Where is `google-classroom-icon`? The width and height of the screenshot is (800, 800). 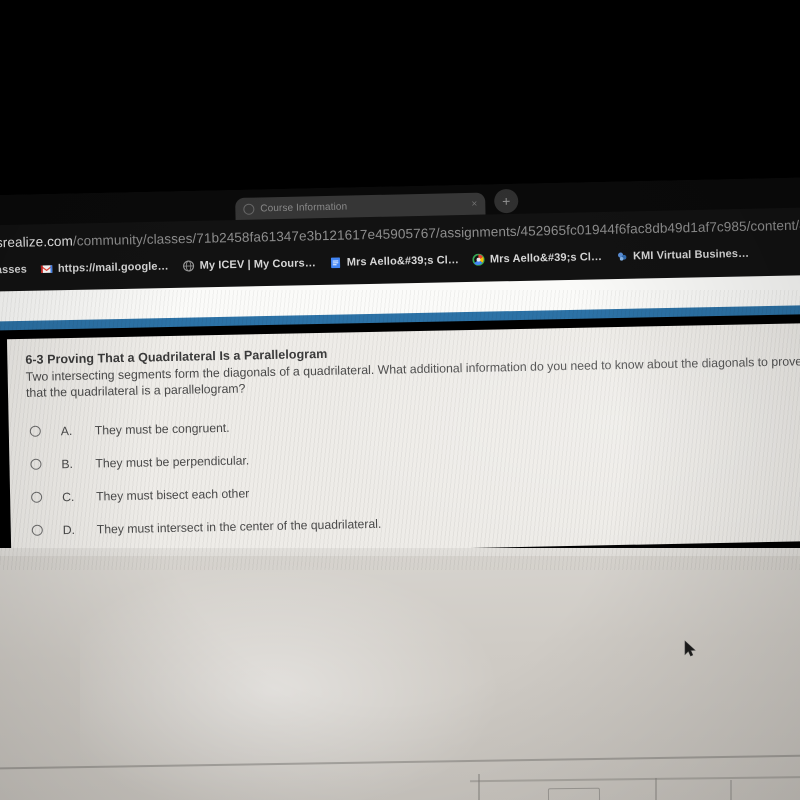 google-classroom-icon is located at coordinates (479, 259).